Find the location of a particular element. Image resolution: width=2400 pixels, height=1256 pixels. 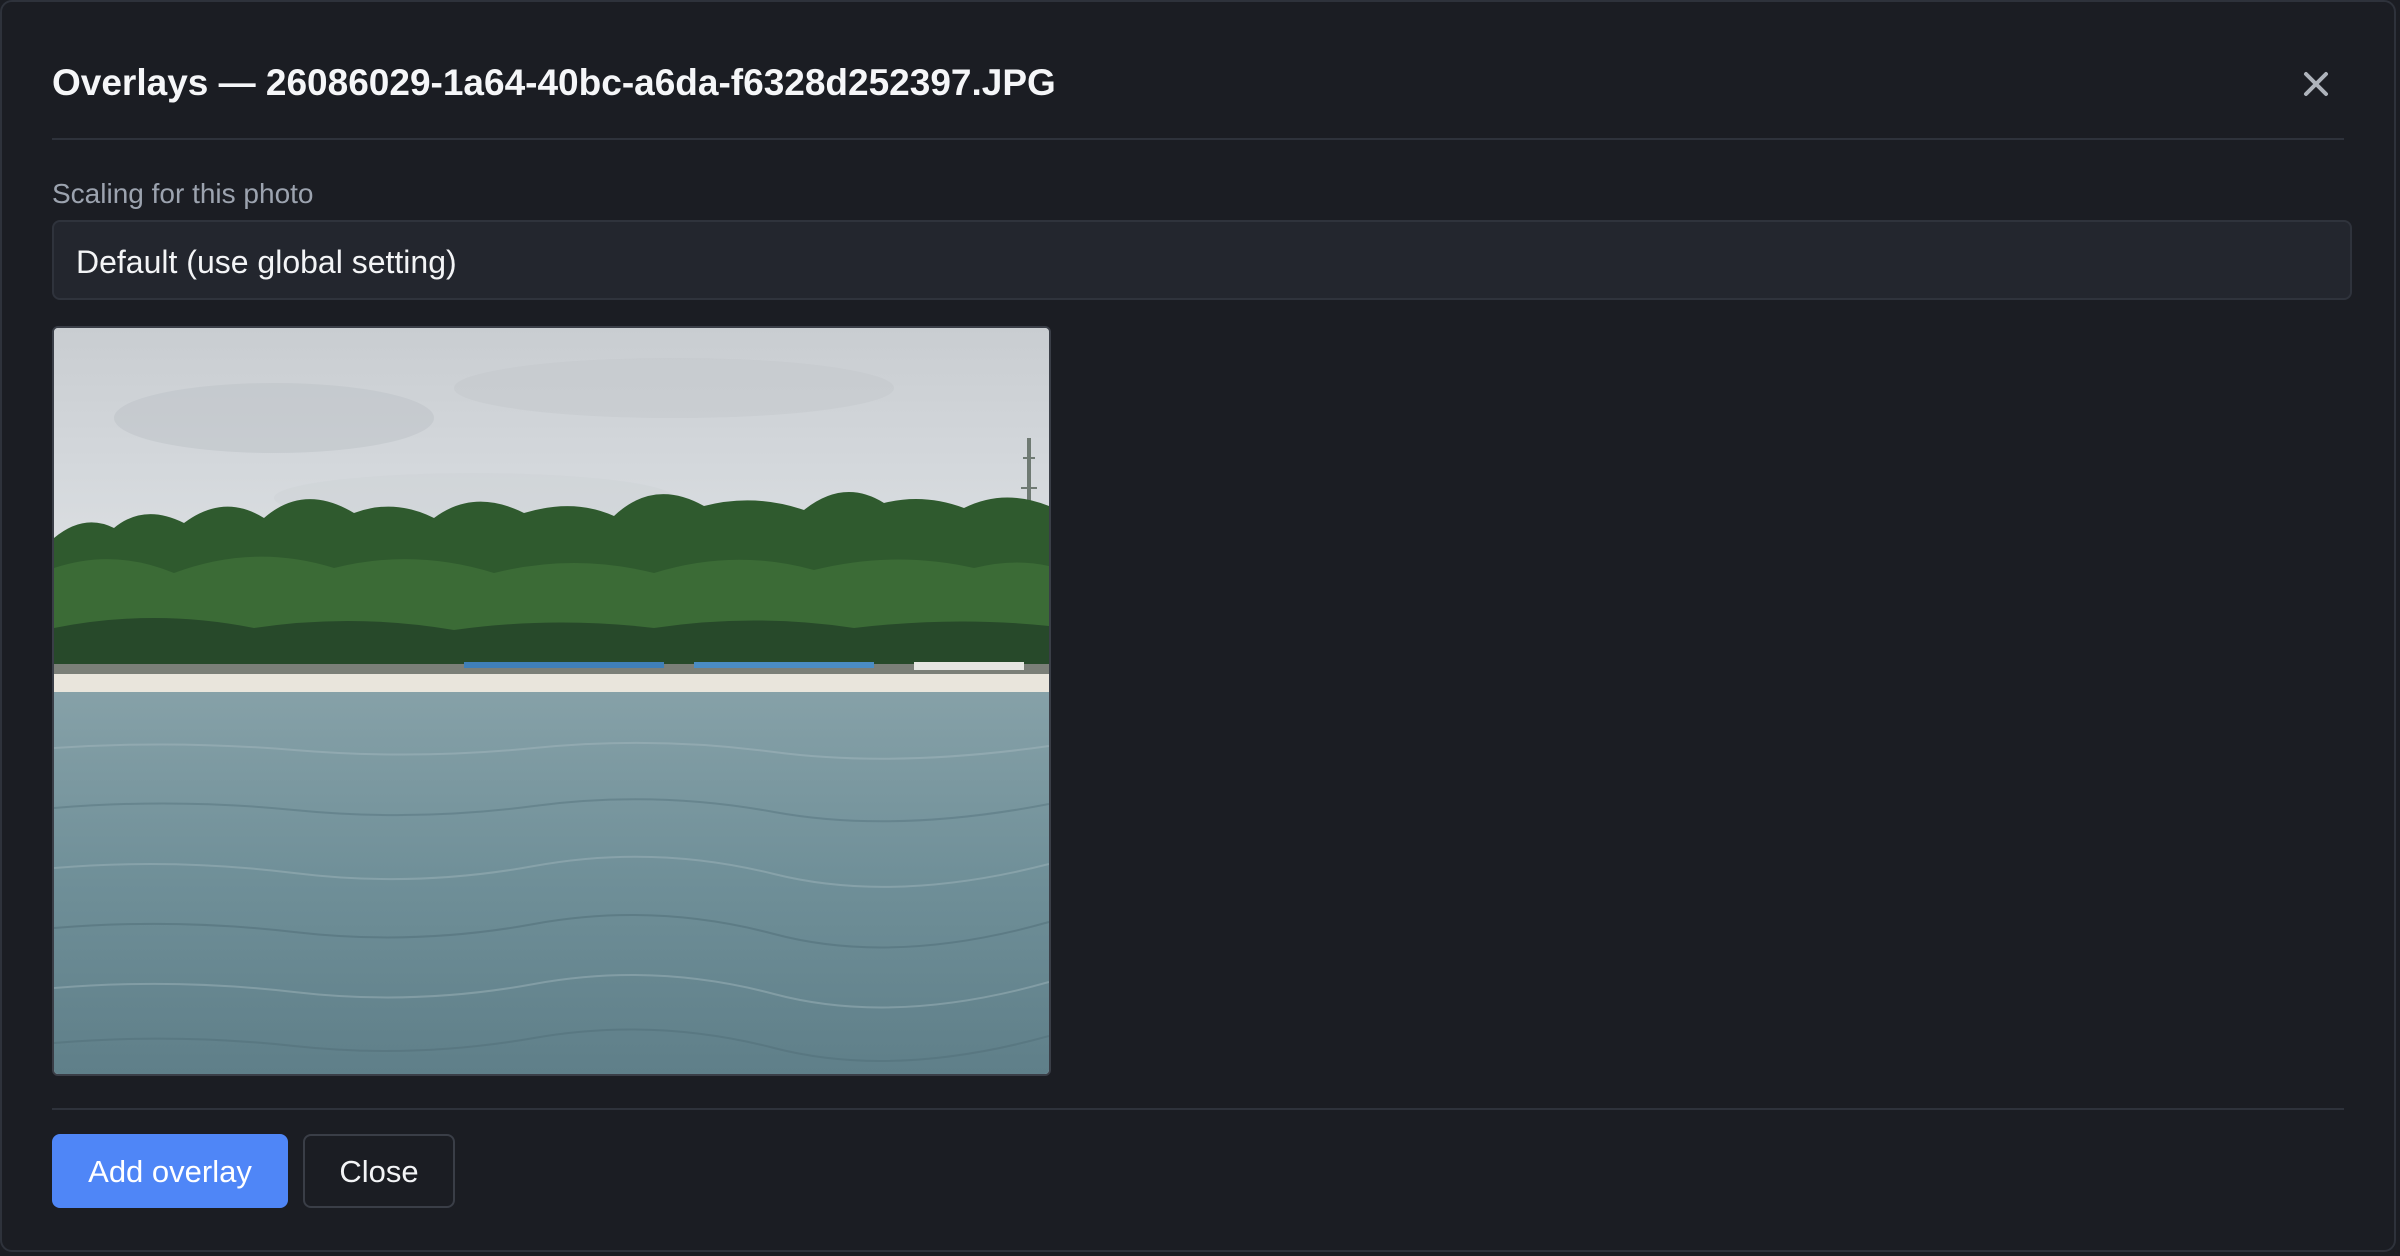

scaling-select-value: Default (use global setting) is located at coordinates (266, 262).